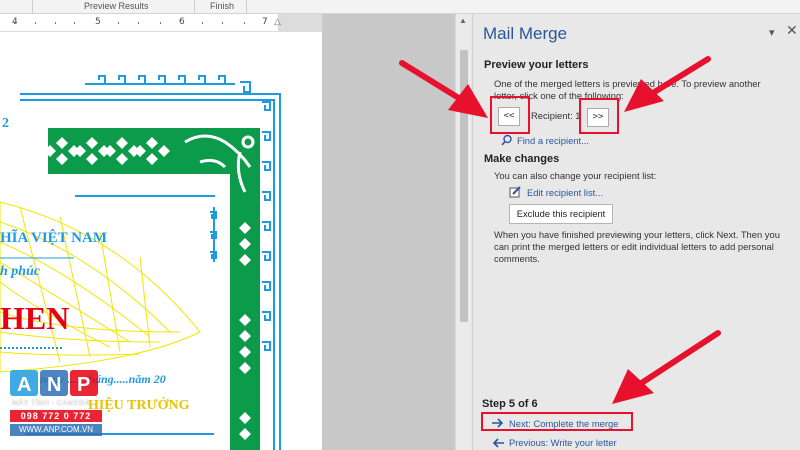 The image size is (800, 450). Describe the element at coordinates (510, 115) in the screenshot. I see `highlight-previous-button` at that location.